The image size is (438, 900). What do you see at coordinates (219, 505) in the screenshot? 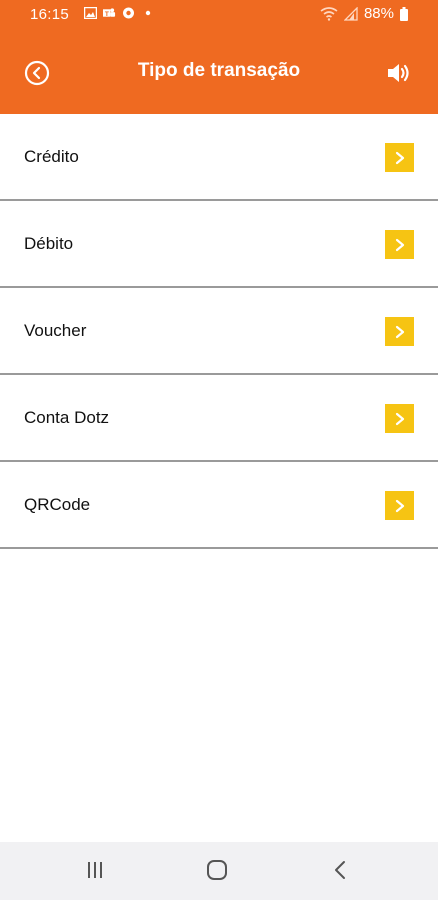
I see `list-item-qrcode: QRCode` at bounding box center [219, 505].